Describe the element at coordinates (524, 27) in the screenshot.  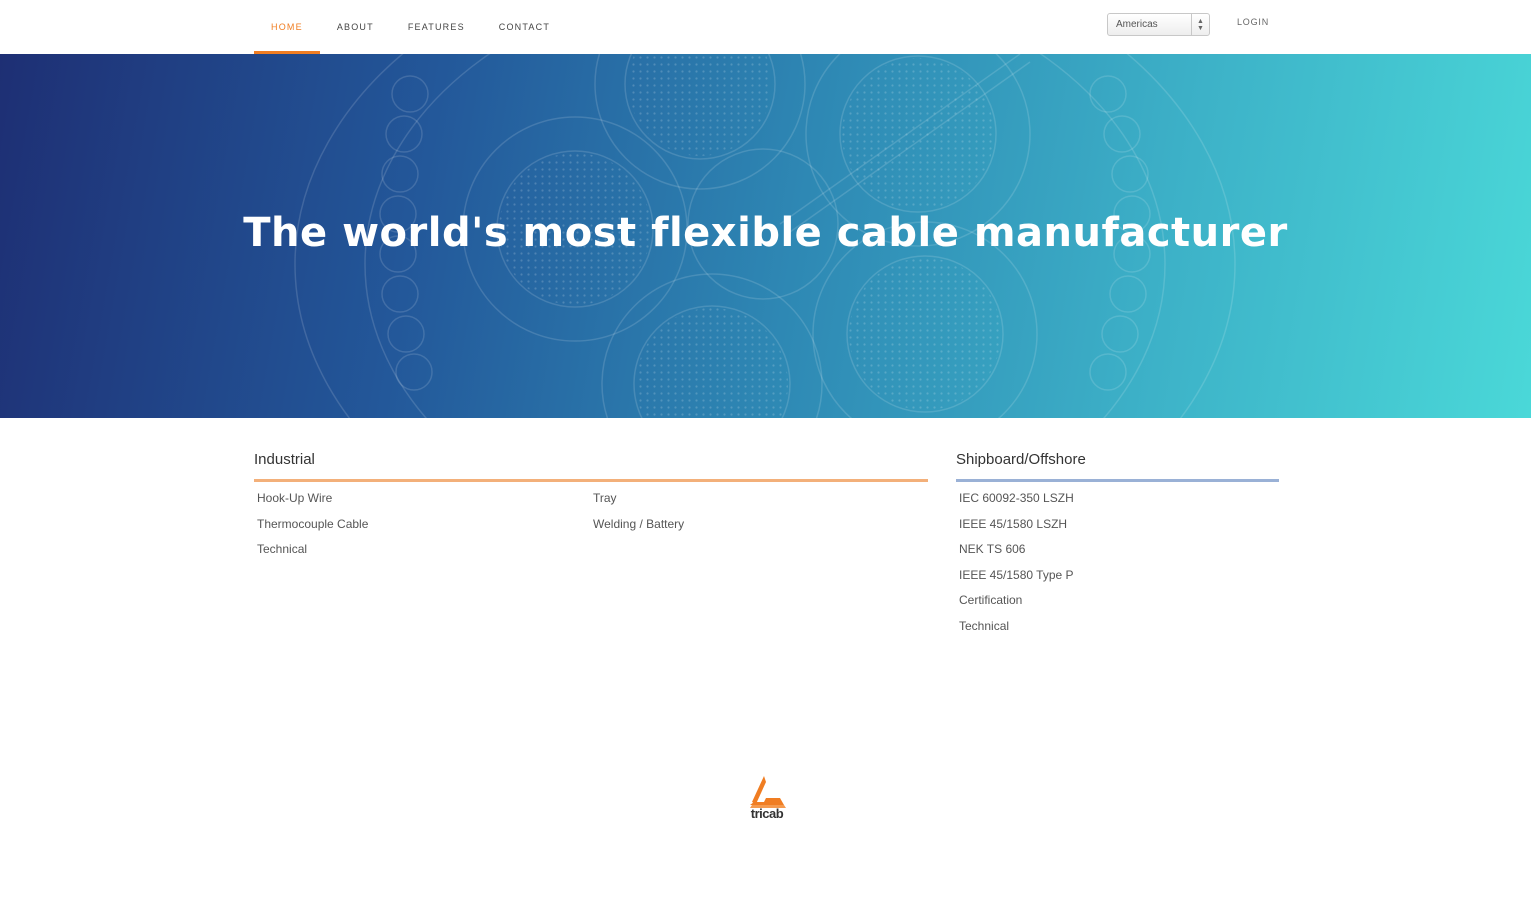
I see `nav-contact: CONTACT` at that location.